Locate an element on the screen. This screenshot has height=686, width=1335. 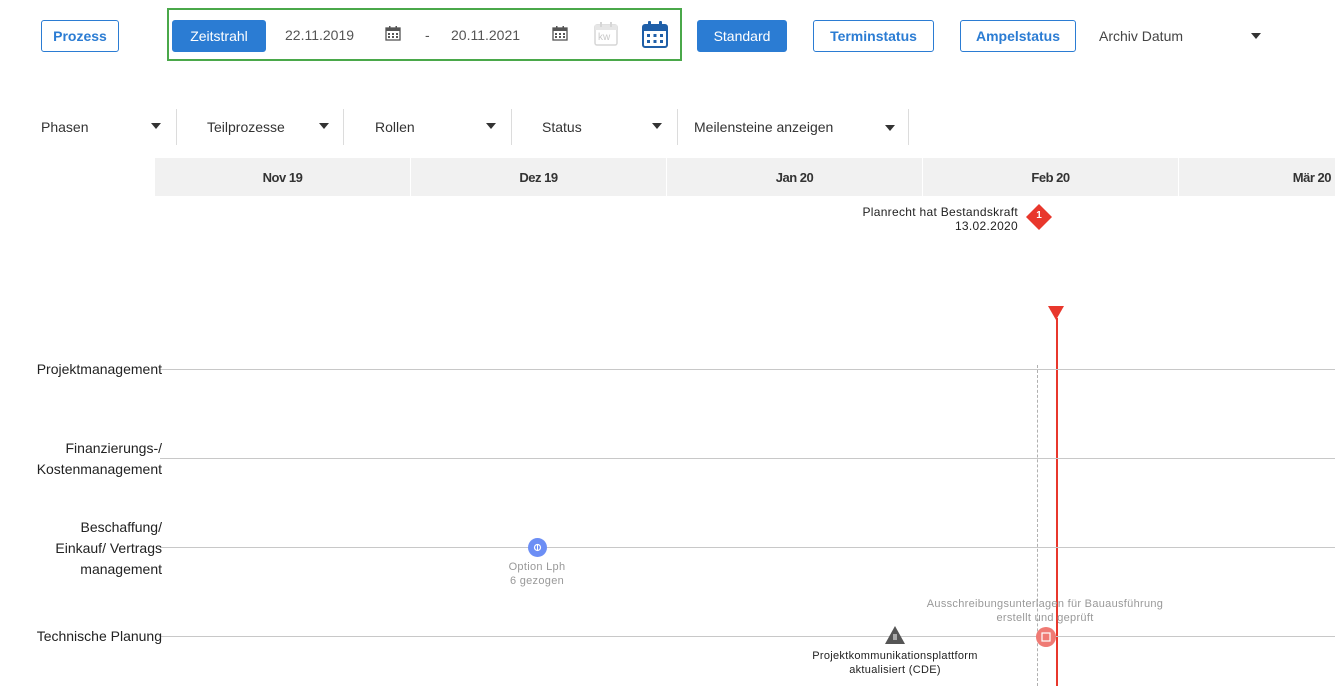
standard-button: Standard is located at coordinates (742, 36).